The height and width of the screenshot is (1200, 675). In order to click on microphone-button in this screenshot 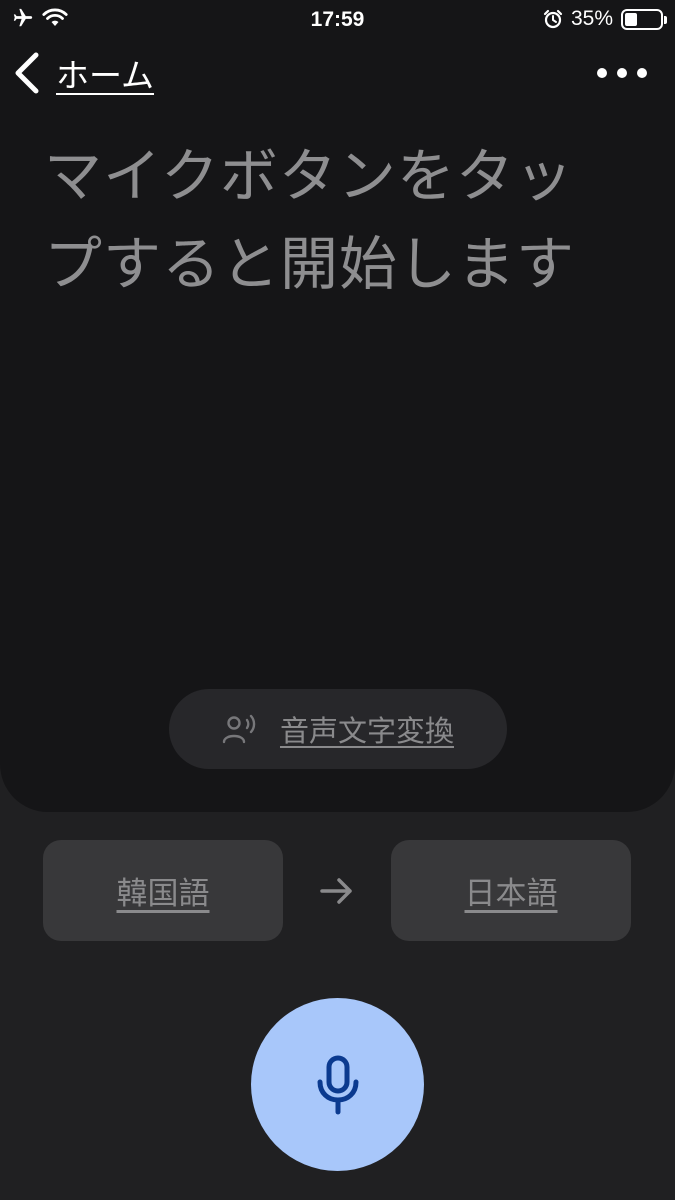, I will do `click(337, 1084)`.